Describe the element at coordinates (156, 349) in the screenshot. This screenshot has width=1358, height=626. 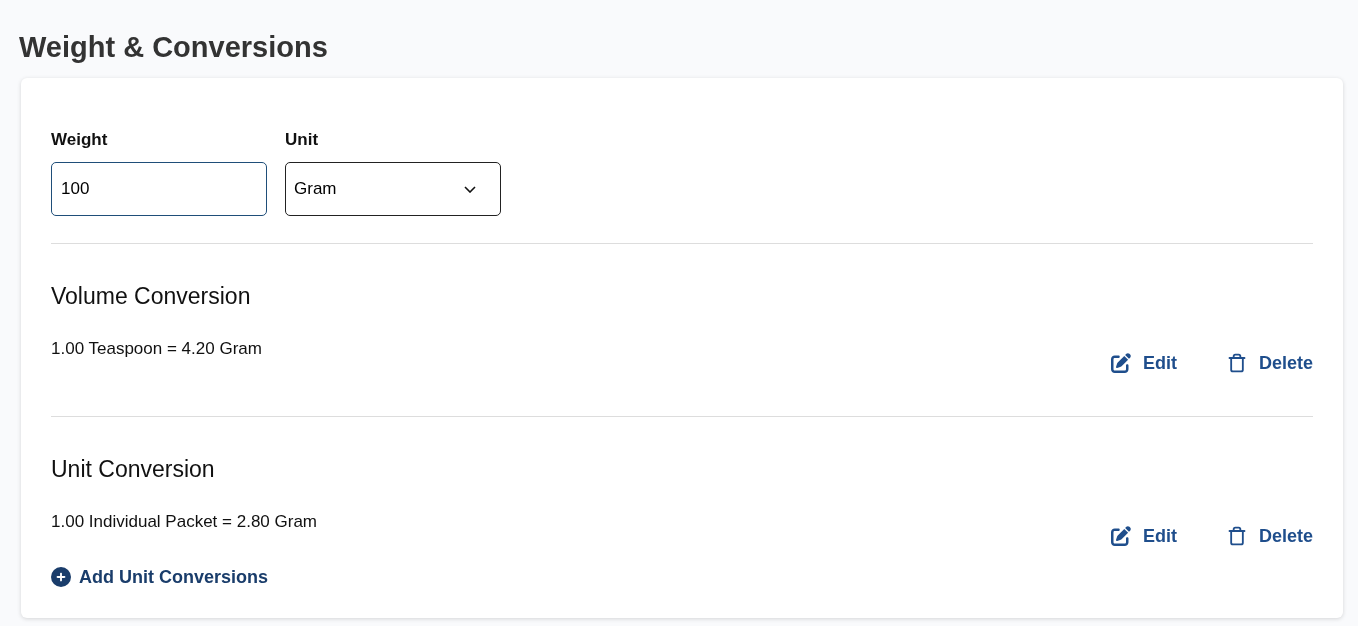
I see `conversion-text: 1.00 Teaspoon = 4.20 Gram` at that location.